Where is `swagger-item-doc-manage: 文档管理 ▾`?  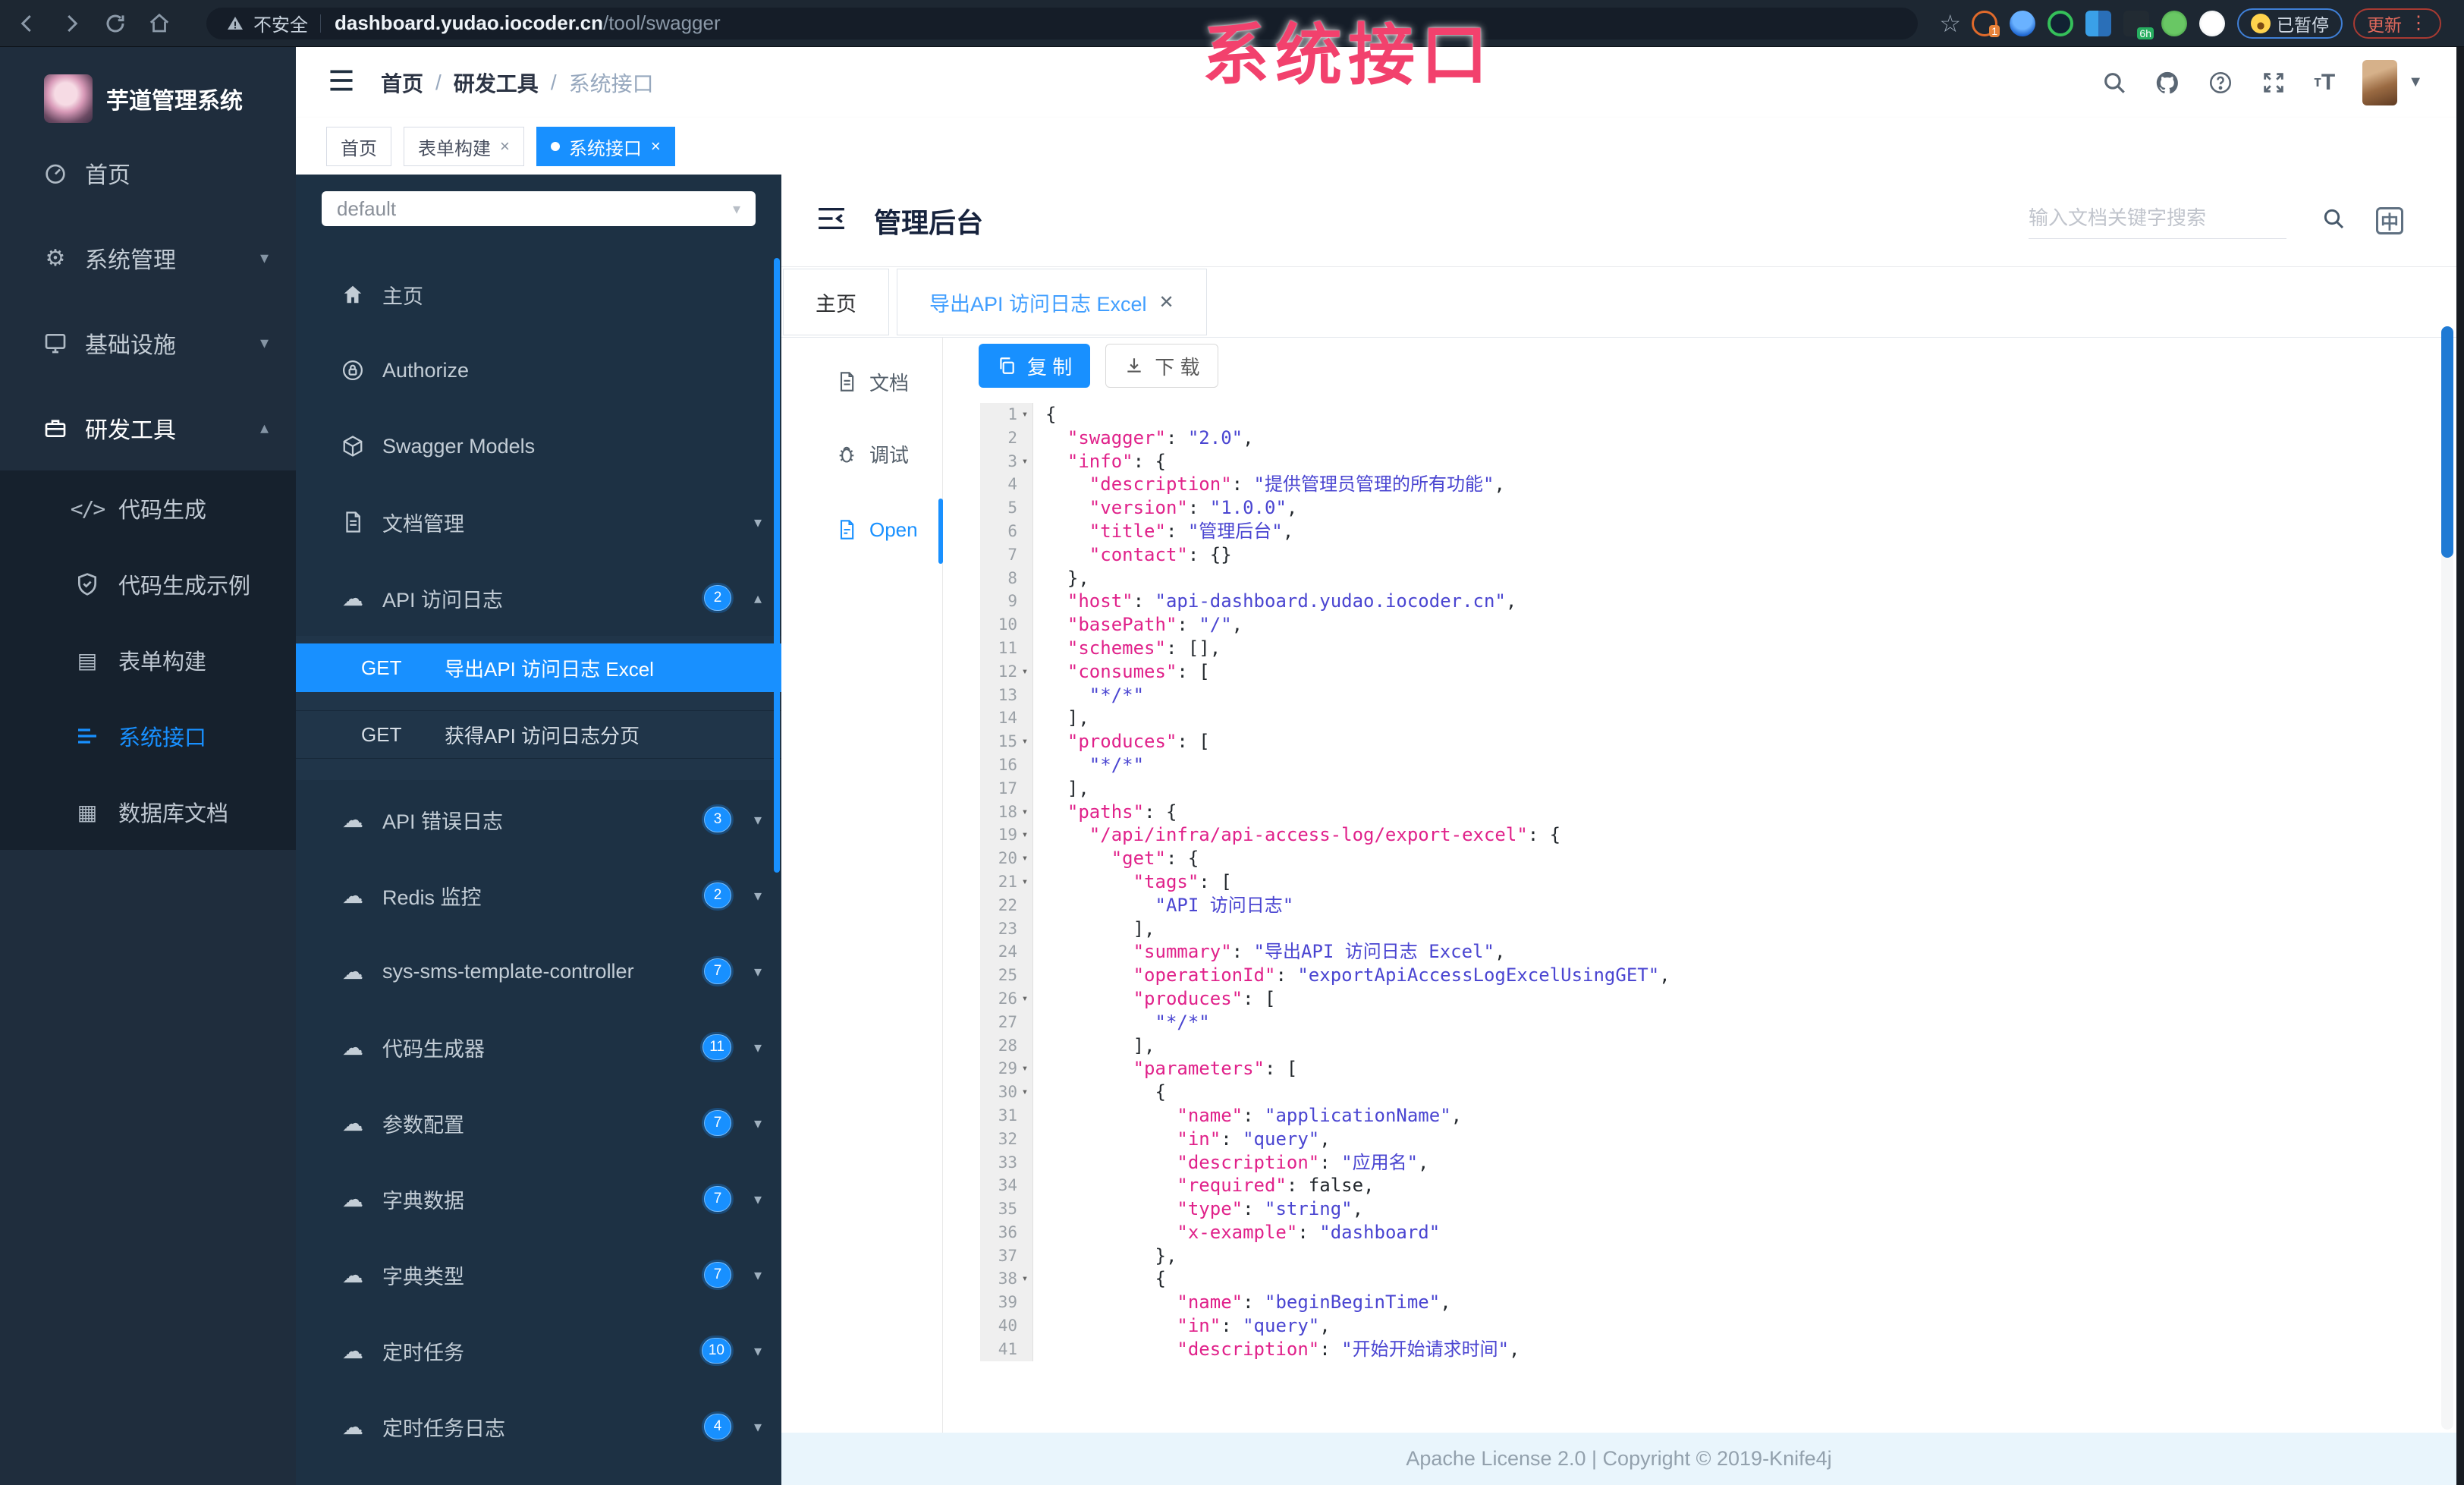
swagger-item-doc-manage: 文档管理 ▾ is located at coordinates (538, 522).